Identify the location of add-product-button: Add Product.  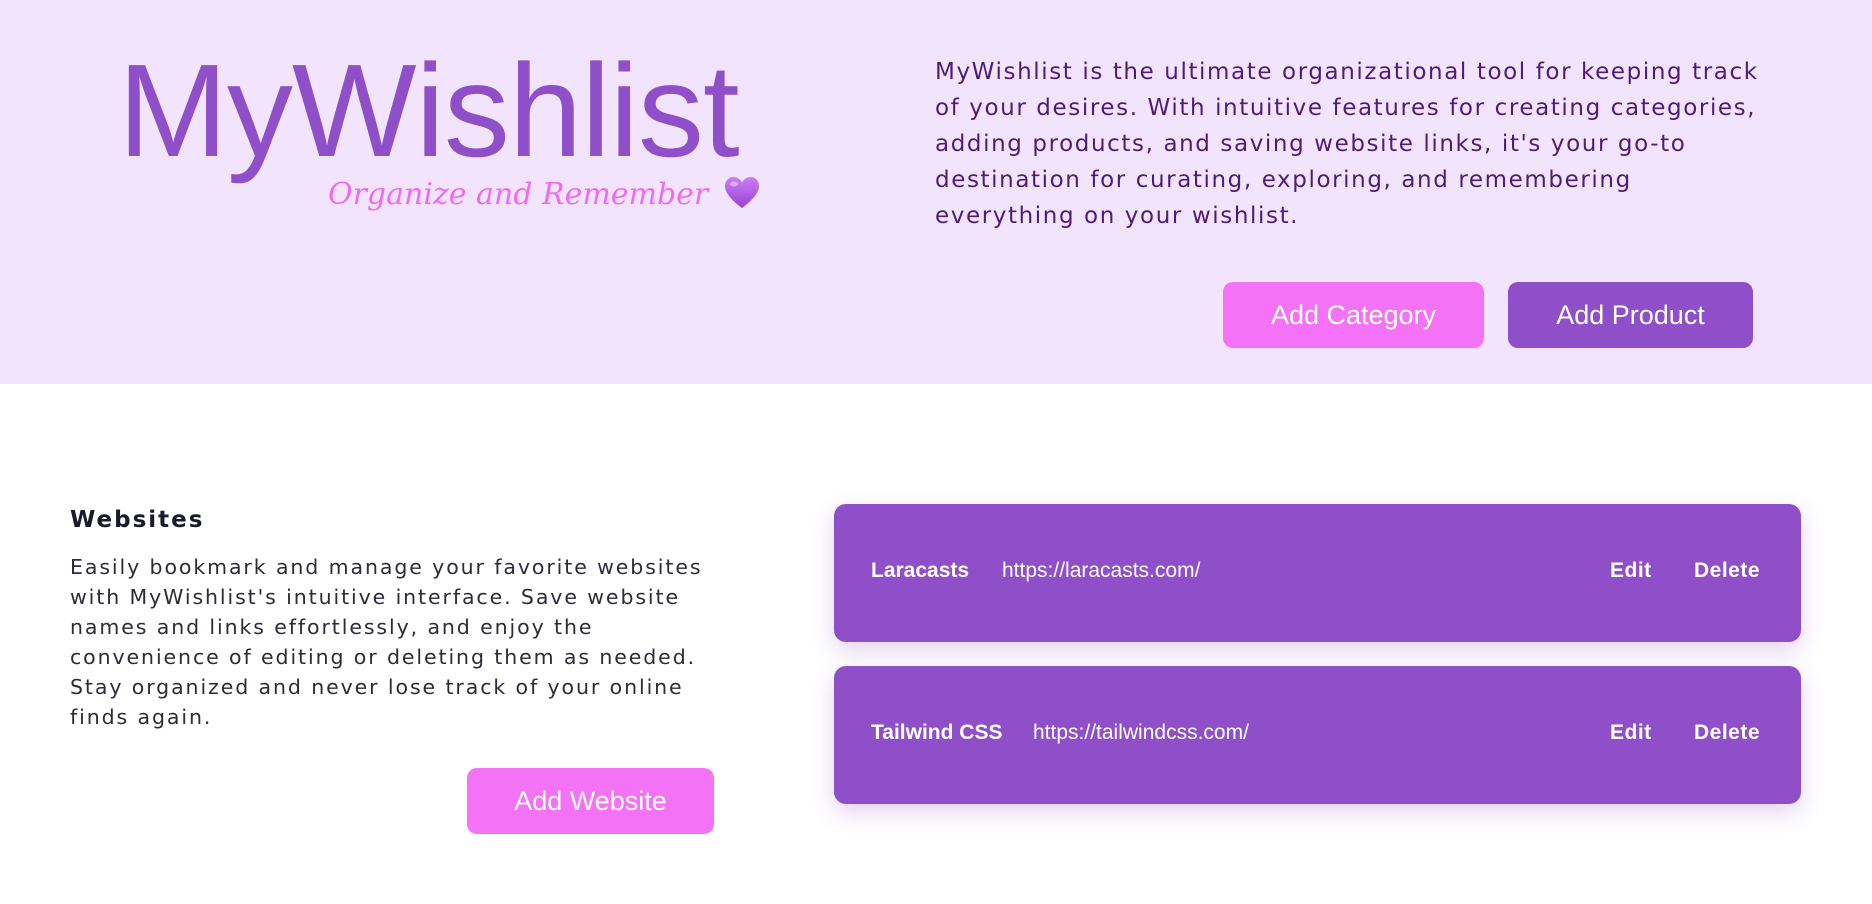
(1630, 315).